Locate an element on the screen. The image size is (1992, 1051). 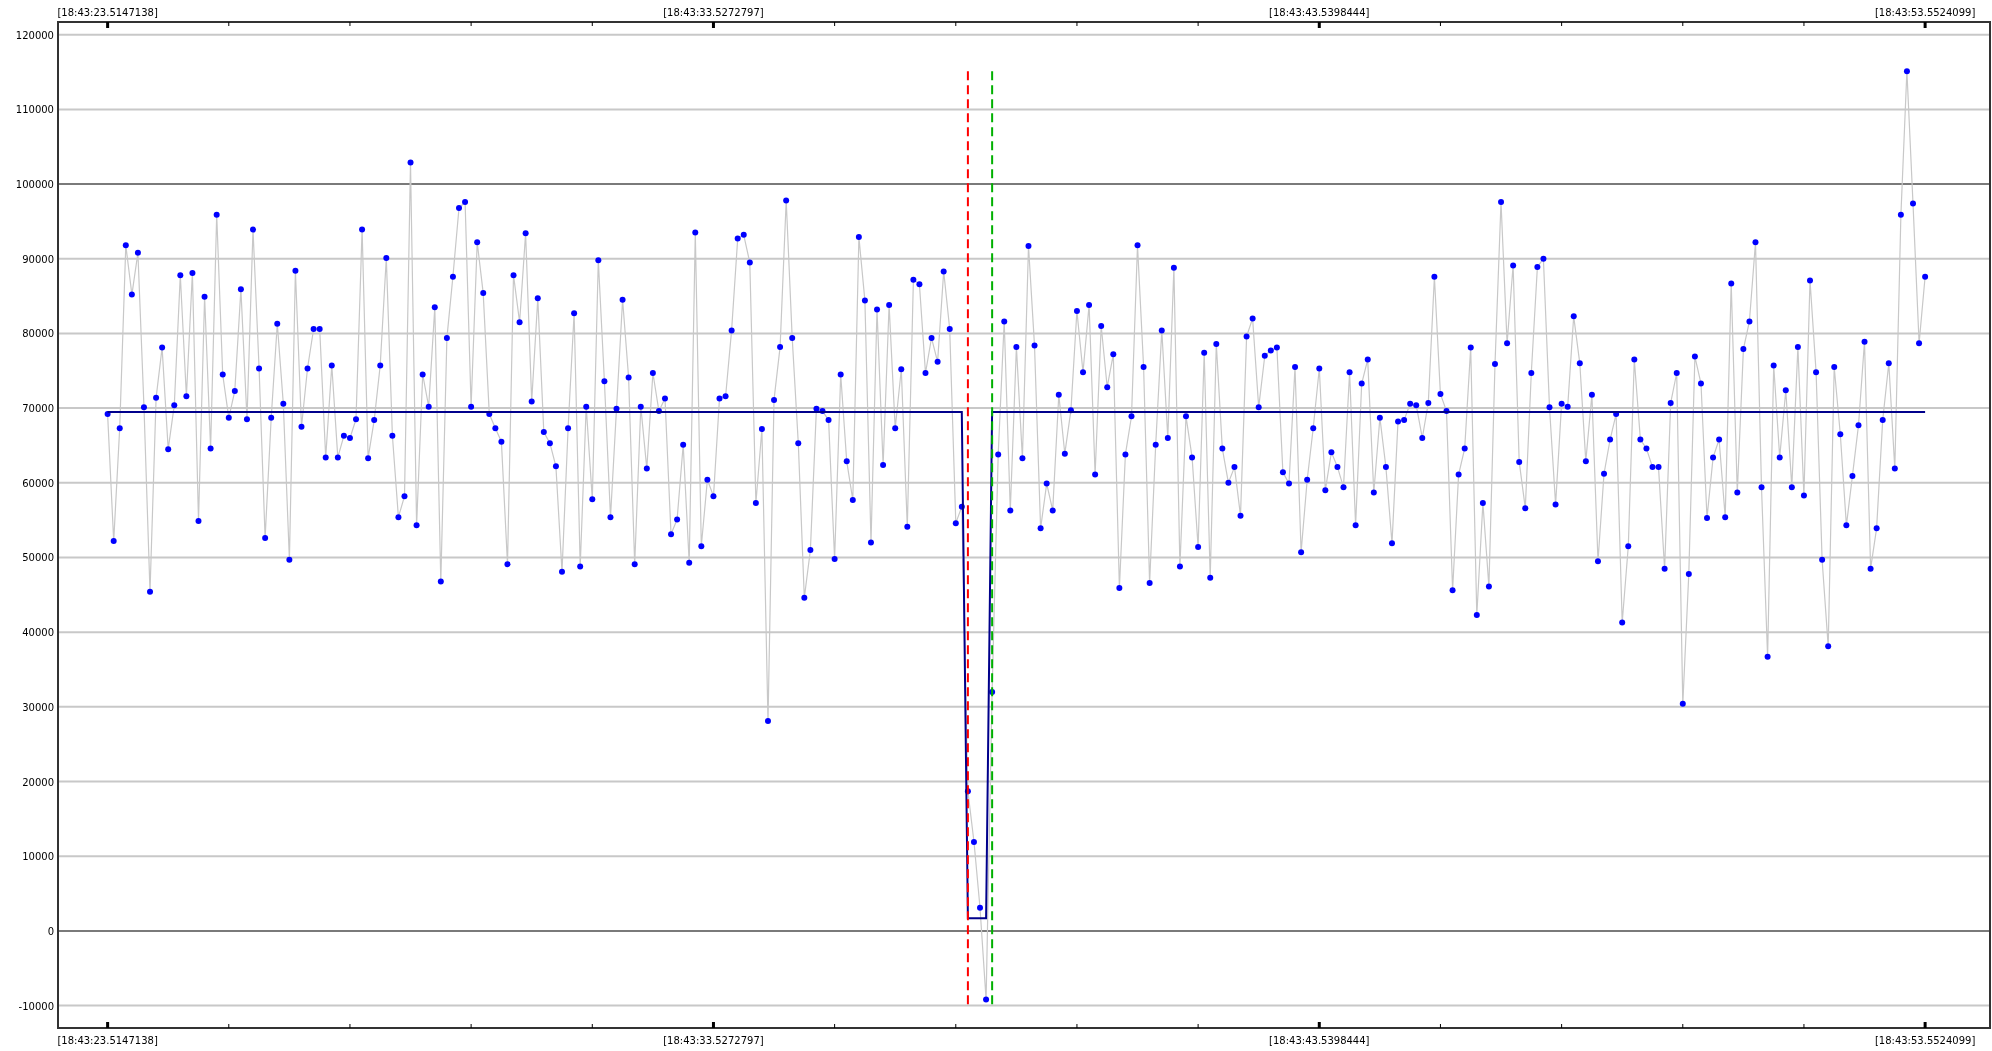
y-tick-label: 10000 is located at coordinates (38, 857).